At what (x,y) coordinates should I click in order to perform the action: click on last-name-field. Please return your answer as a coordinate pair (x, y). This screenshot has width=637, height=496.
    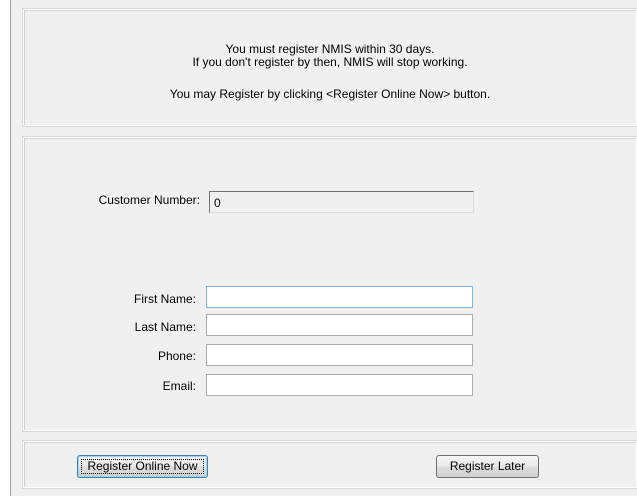
    Looking at the image, I should click on (339, 325).